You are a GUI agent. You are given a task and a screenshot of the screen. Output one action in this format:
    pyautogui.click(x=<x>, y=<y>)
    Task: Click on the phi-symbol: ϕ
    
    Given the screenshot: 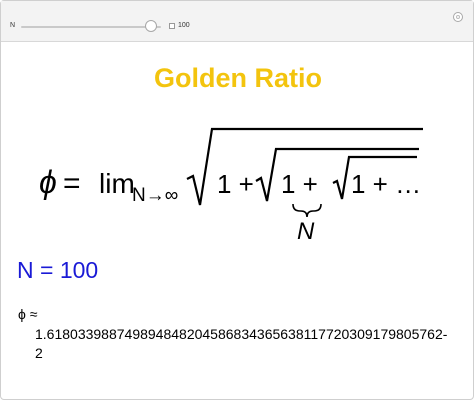 What is the action you would take?
    pyautogui.click(x=48, y=182)
    